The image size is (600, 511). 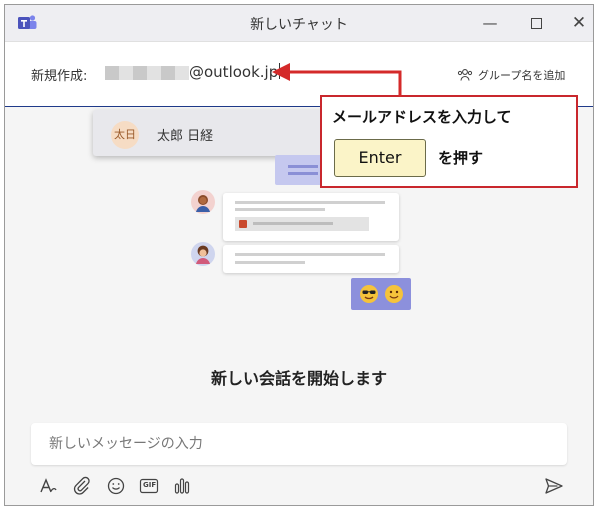 I want to click on enter-key-label: Enter, so click(x=380, y=158).